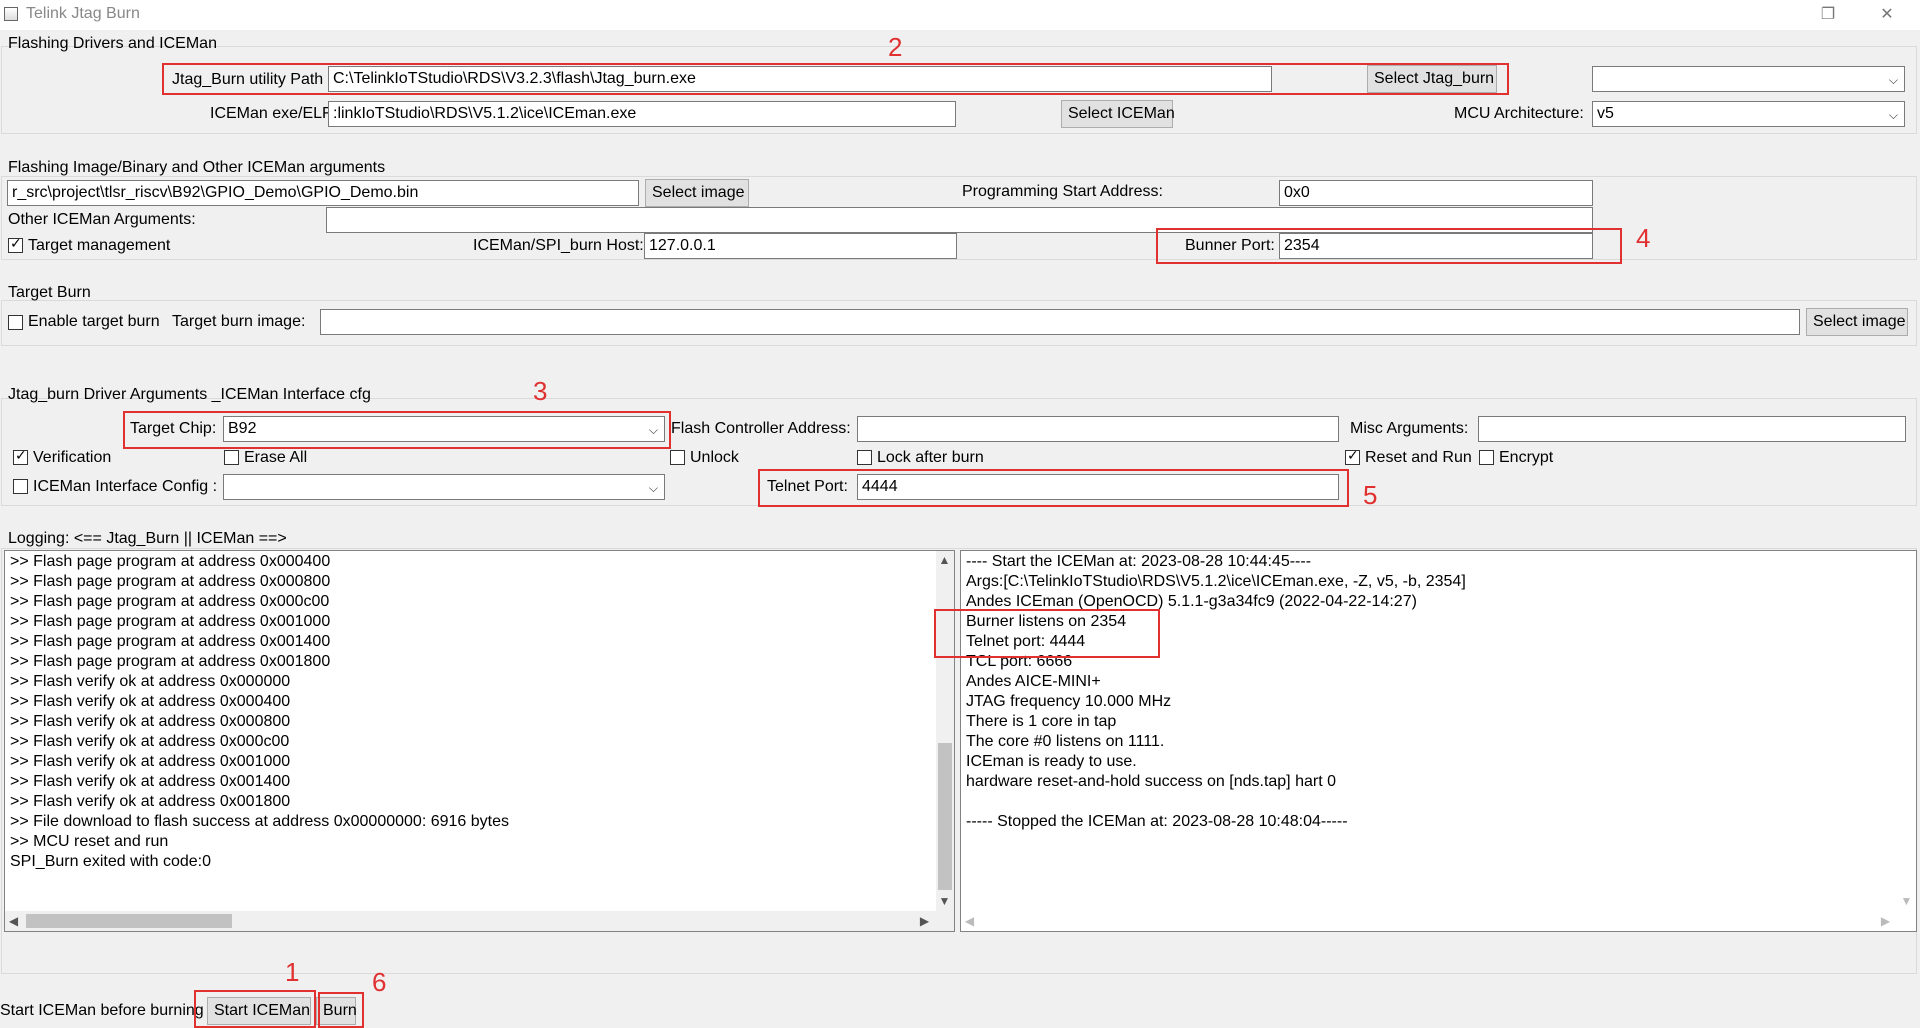  I want to click on logging-title: Logging: <== Jtag_Burn || ICEMan ==>, so click(147, 538).